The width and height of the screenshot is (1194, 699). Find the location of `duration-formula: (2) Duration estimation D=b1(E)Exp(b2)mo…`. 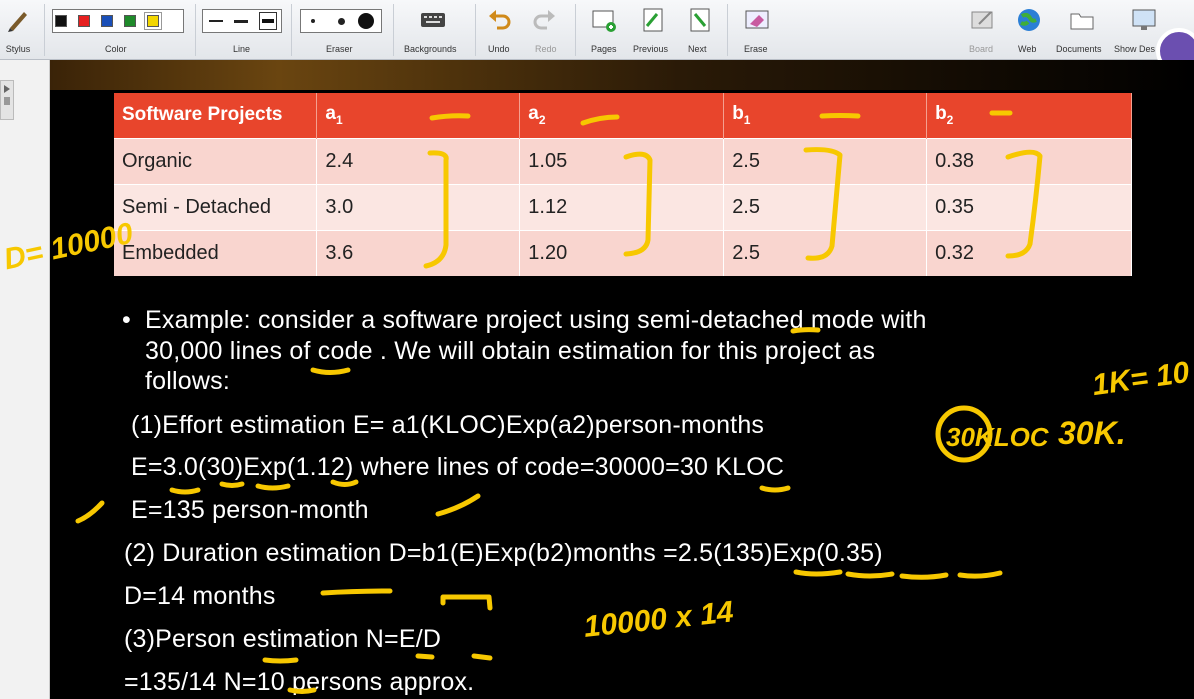

duration-formula: (2) Duration estimation D=b1(E)Exp(b2)mo… is located at coordinates (503, 553).